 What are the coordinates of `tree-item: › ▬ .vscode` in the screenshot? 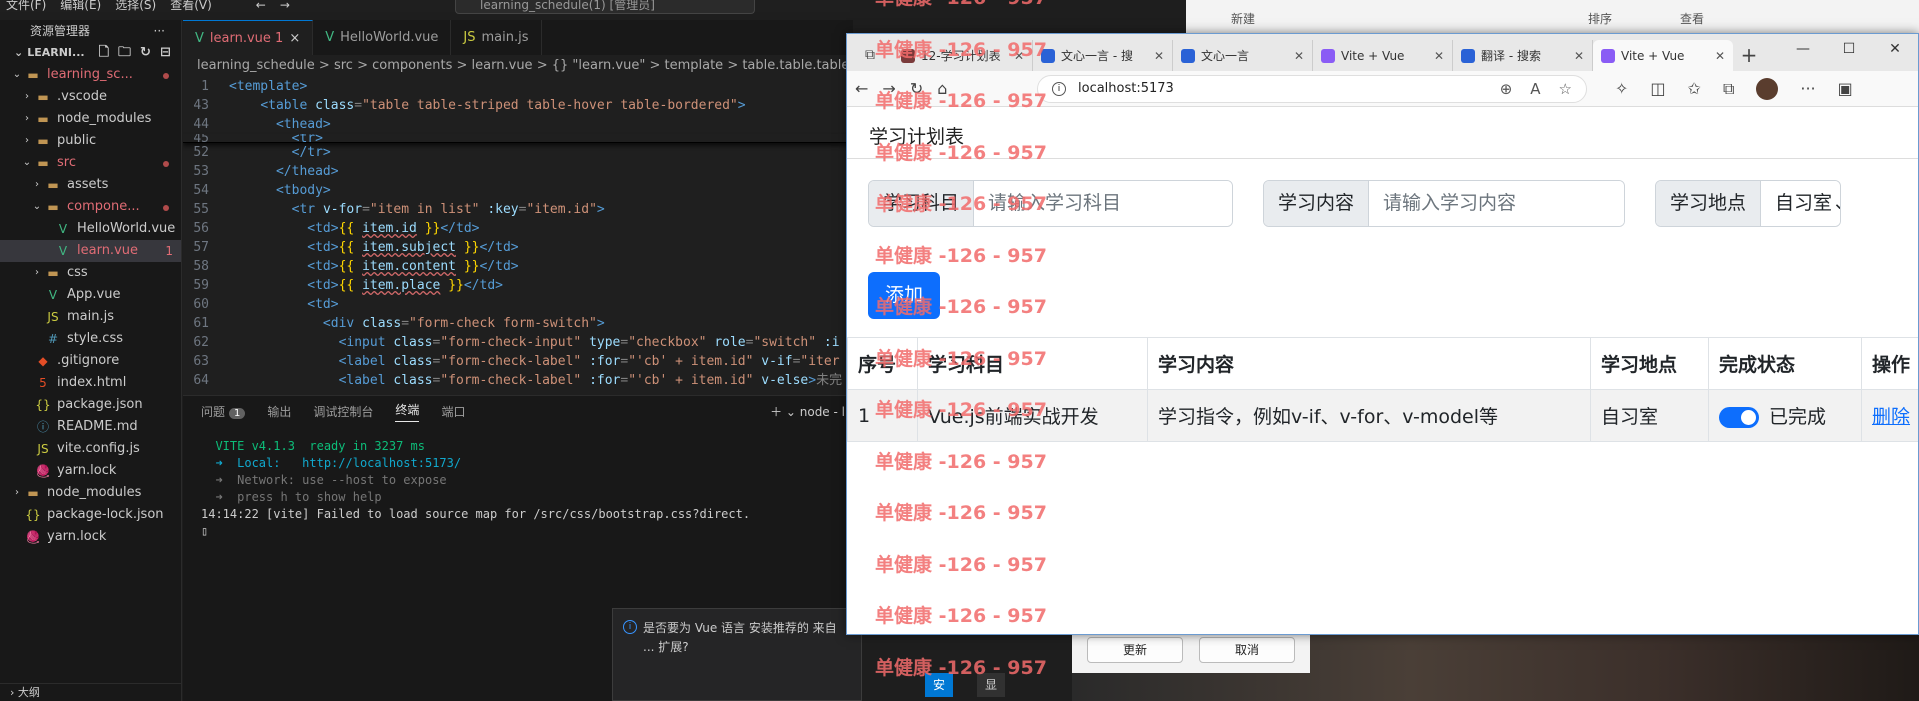 It's located at (90, 97).